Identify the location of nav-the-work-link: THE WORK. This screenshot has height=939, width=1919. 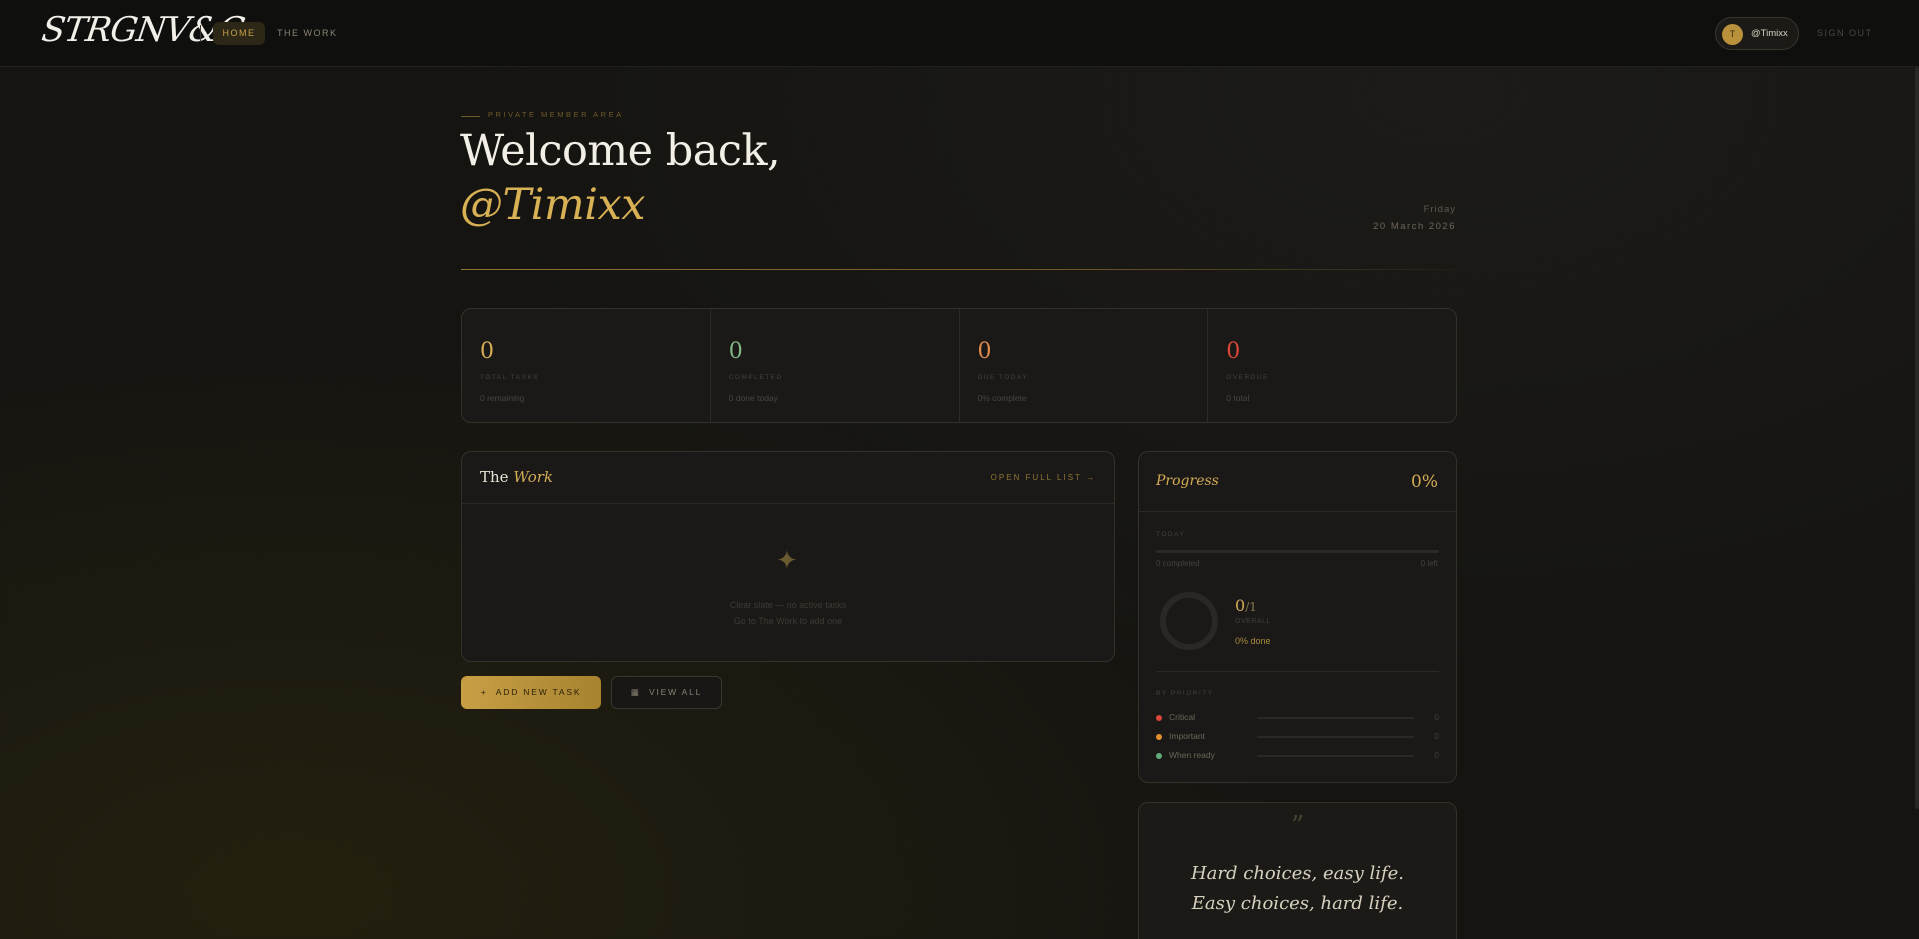
(307, 33).